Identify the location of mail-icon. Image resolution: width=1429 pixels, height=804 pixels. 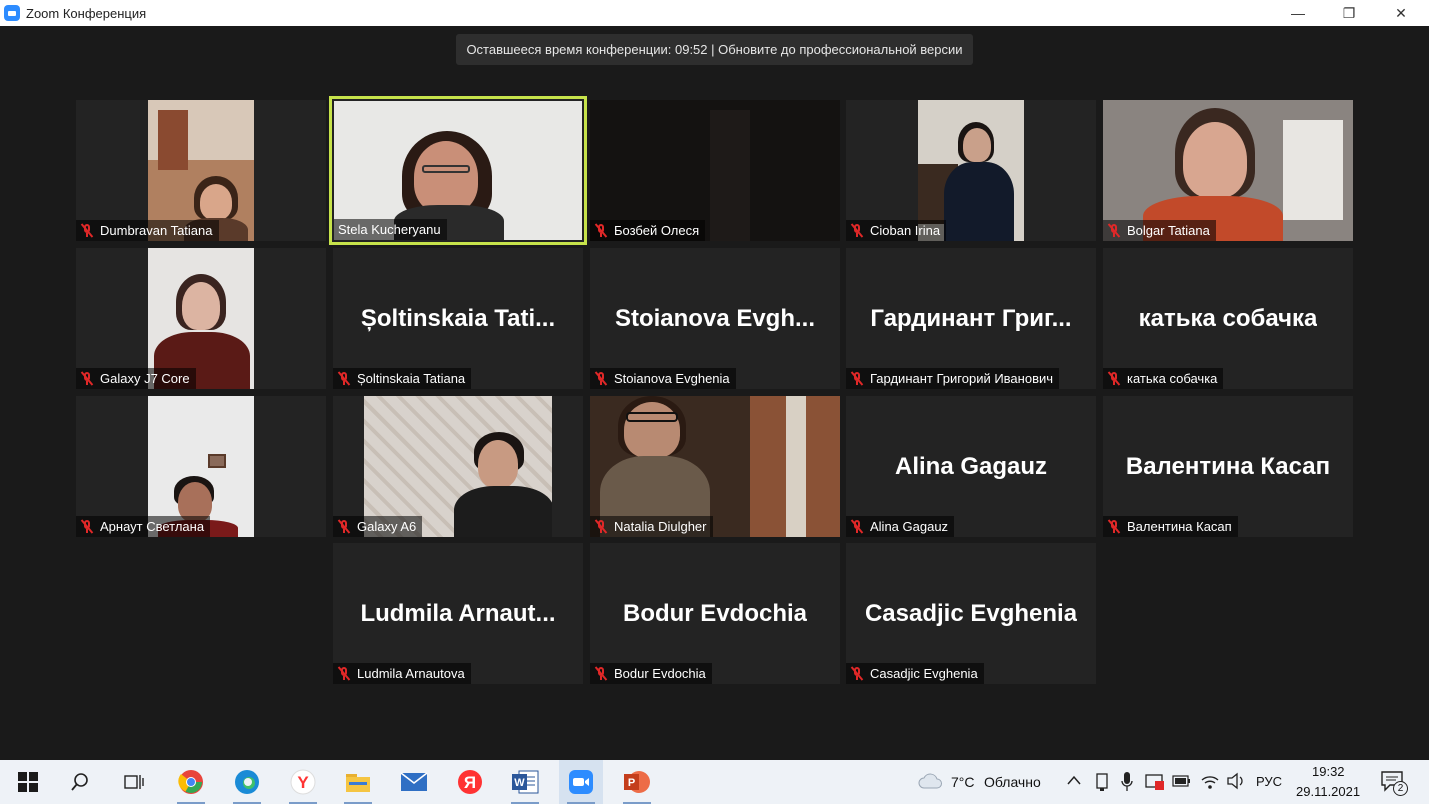
(414, 781).